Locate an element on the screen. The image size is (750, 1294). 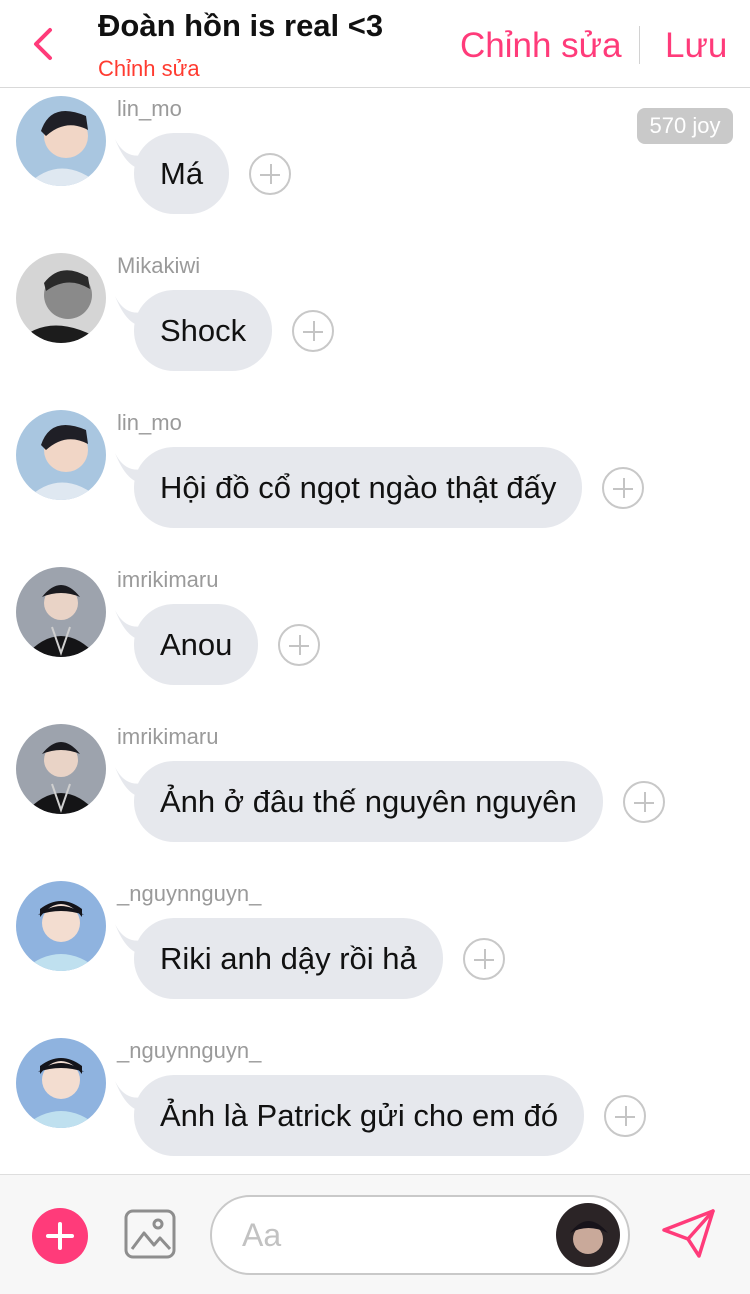
message-bubble-wrap: Hội đồ cổ ngọt ngào thật đấy is located at coordinates (380, 487).